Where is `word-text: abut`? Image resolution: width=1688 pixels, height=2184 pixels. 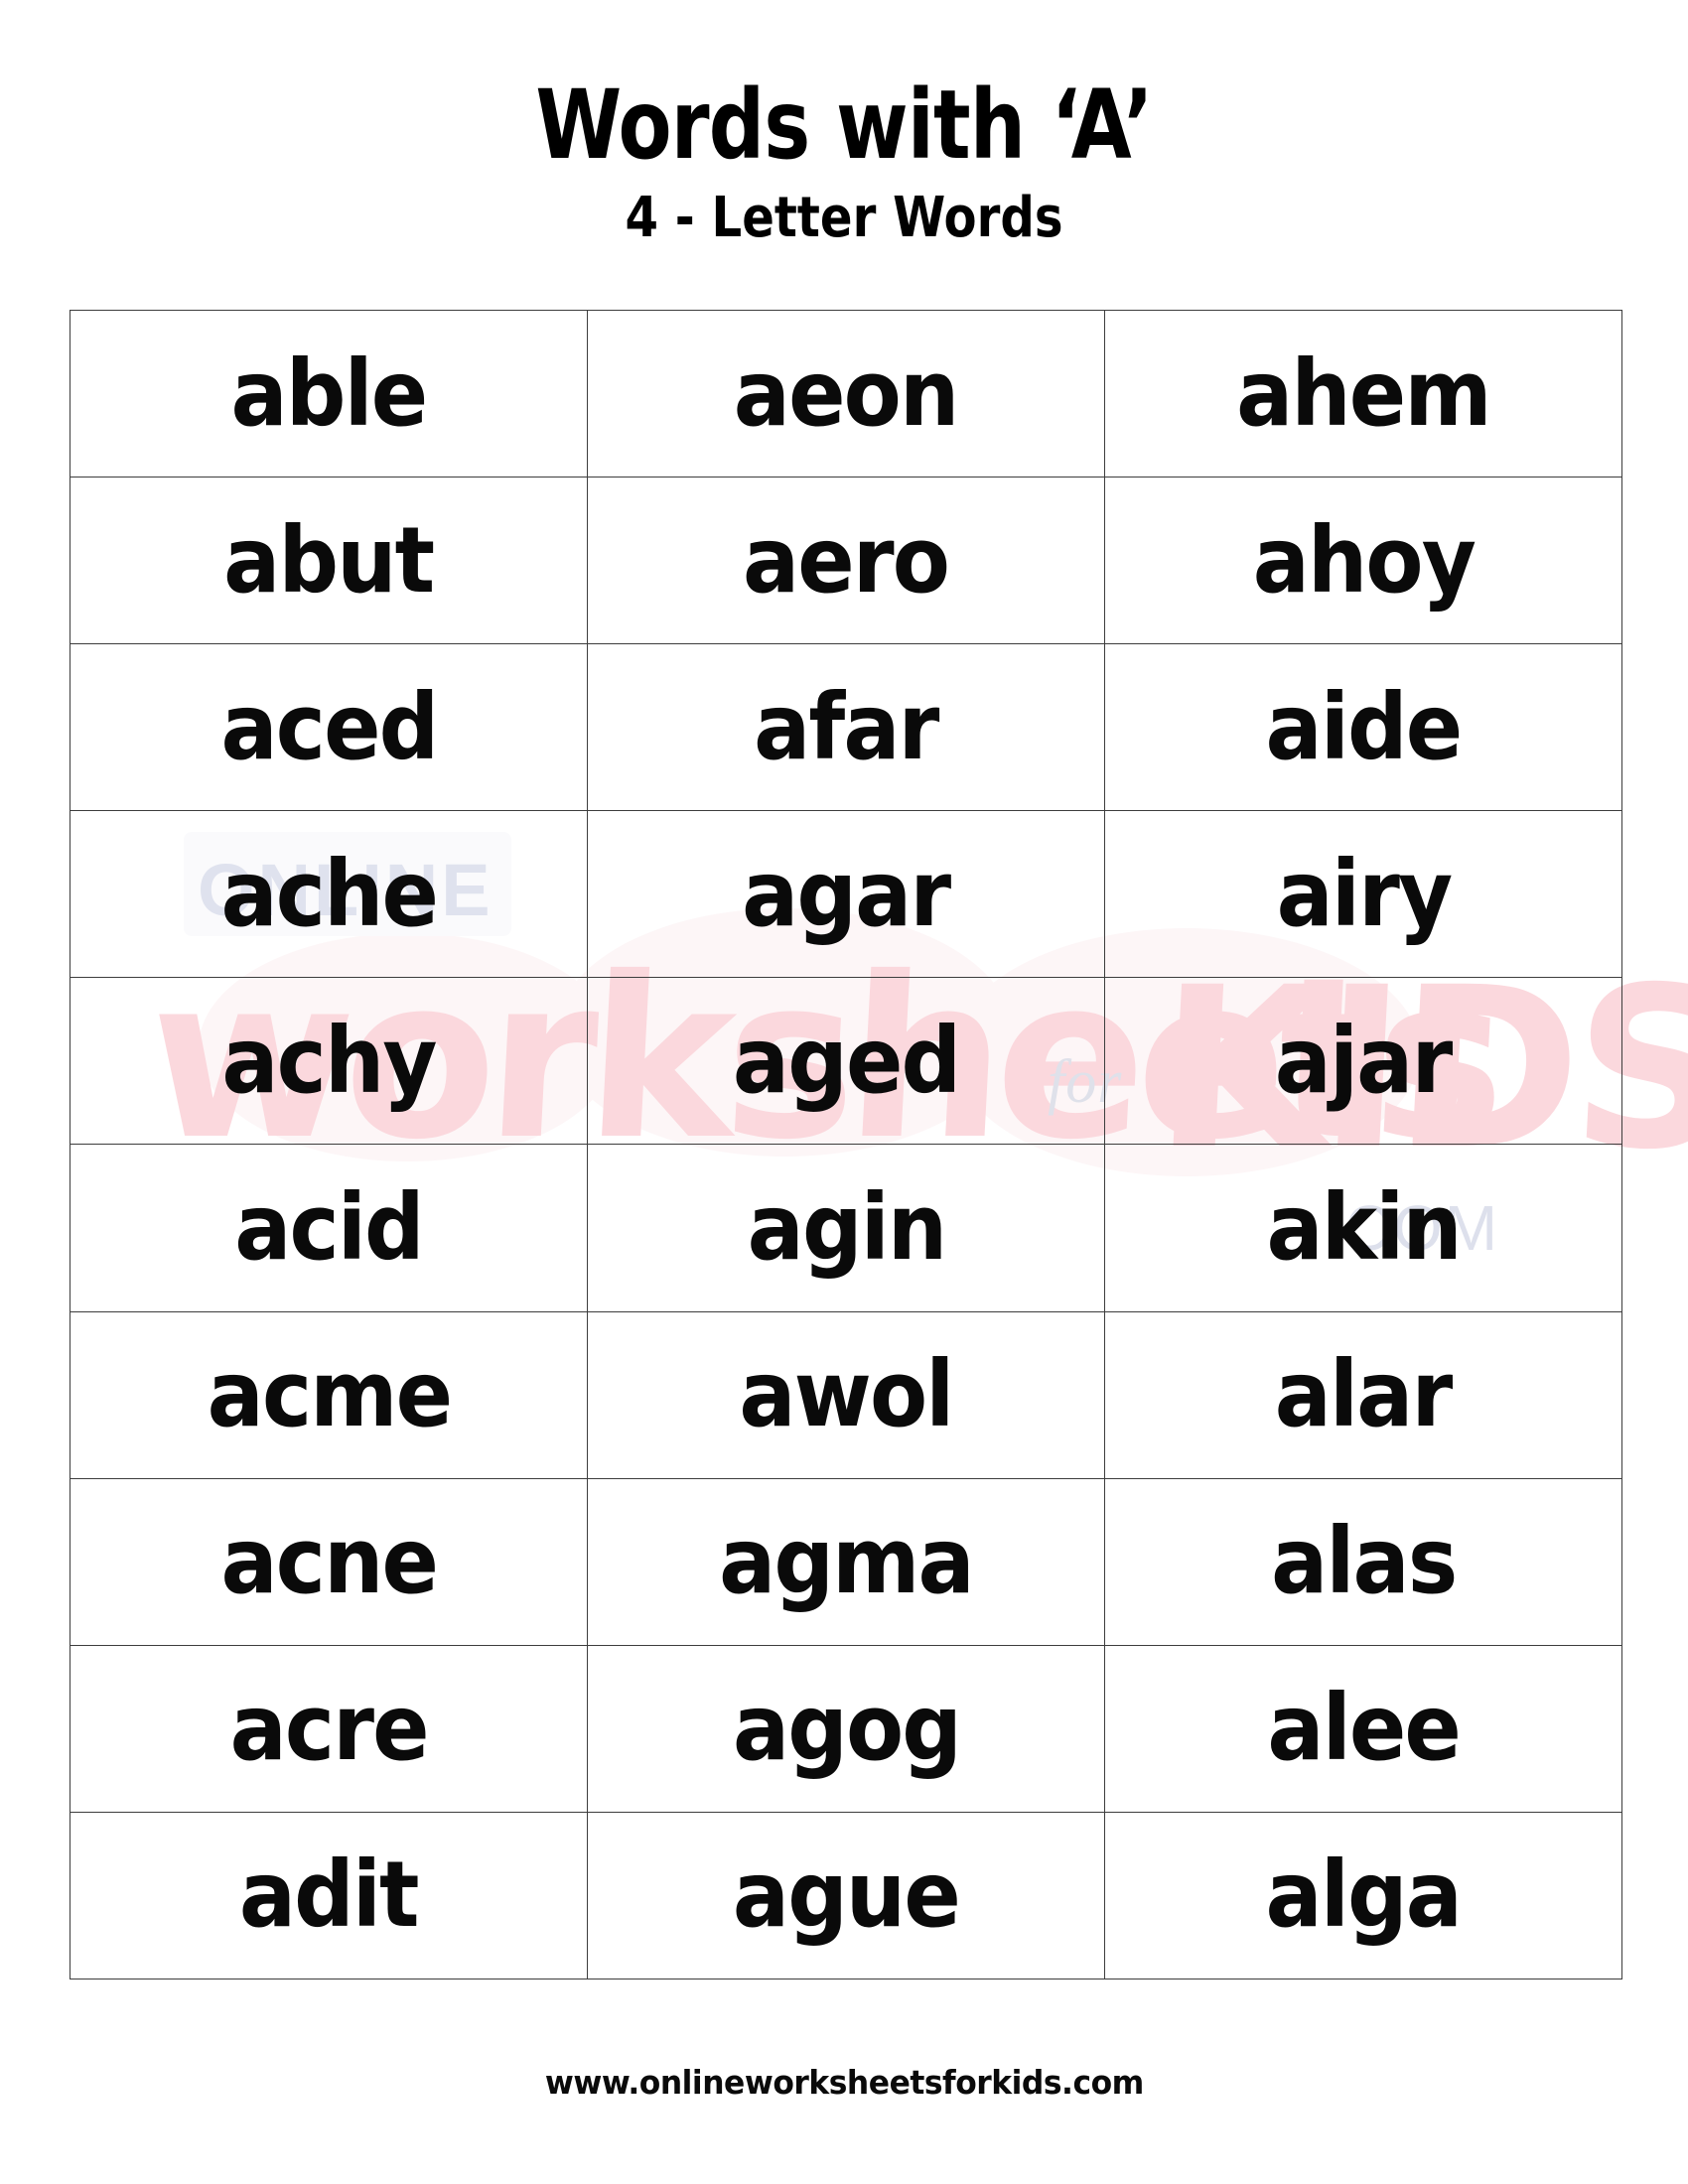 word-text: abut is located at coordinates (329, 560).